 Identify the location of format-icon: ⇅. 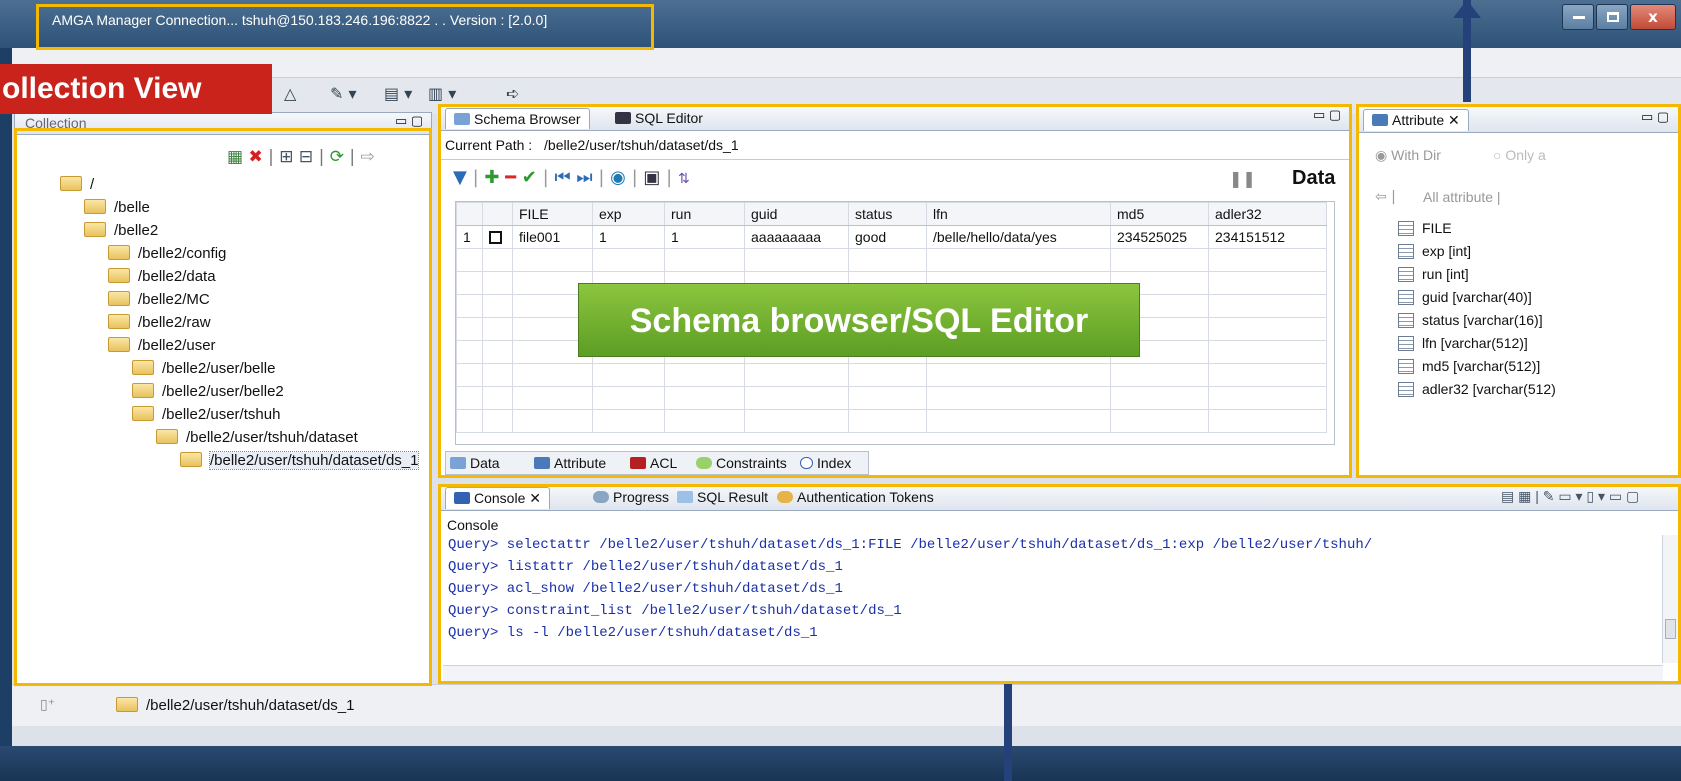
(684, 179).